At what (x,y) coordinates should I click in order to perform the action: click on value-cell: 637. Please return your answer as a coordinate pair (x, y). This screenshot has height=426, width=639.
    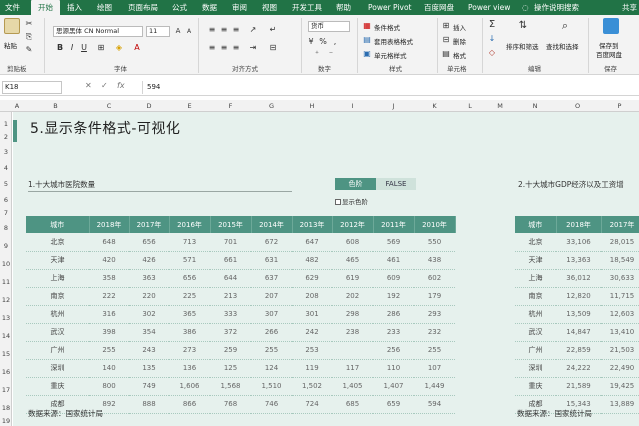
    Looking at the image, I should click on (271, 278).